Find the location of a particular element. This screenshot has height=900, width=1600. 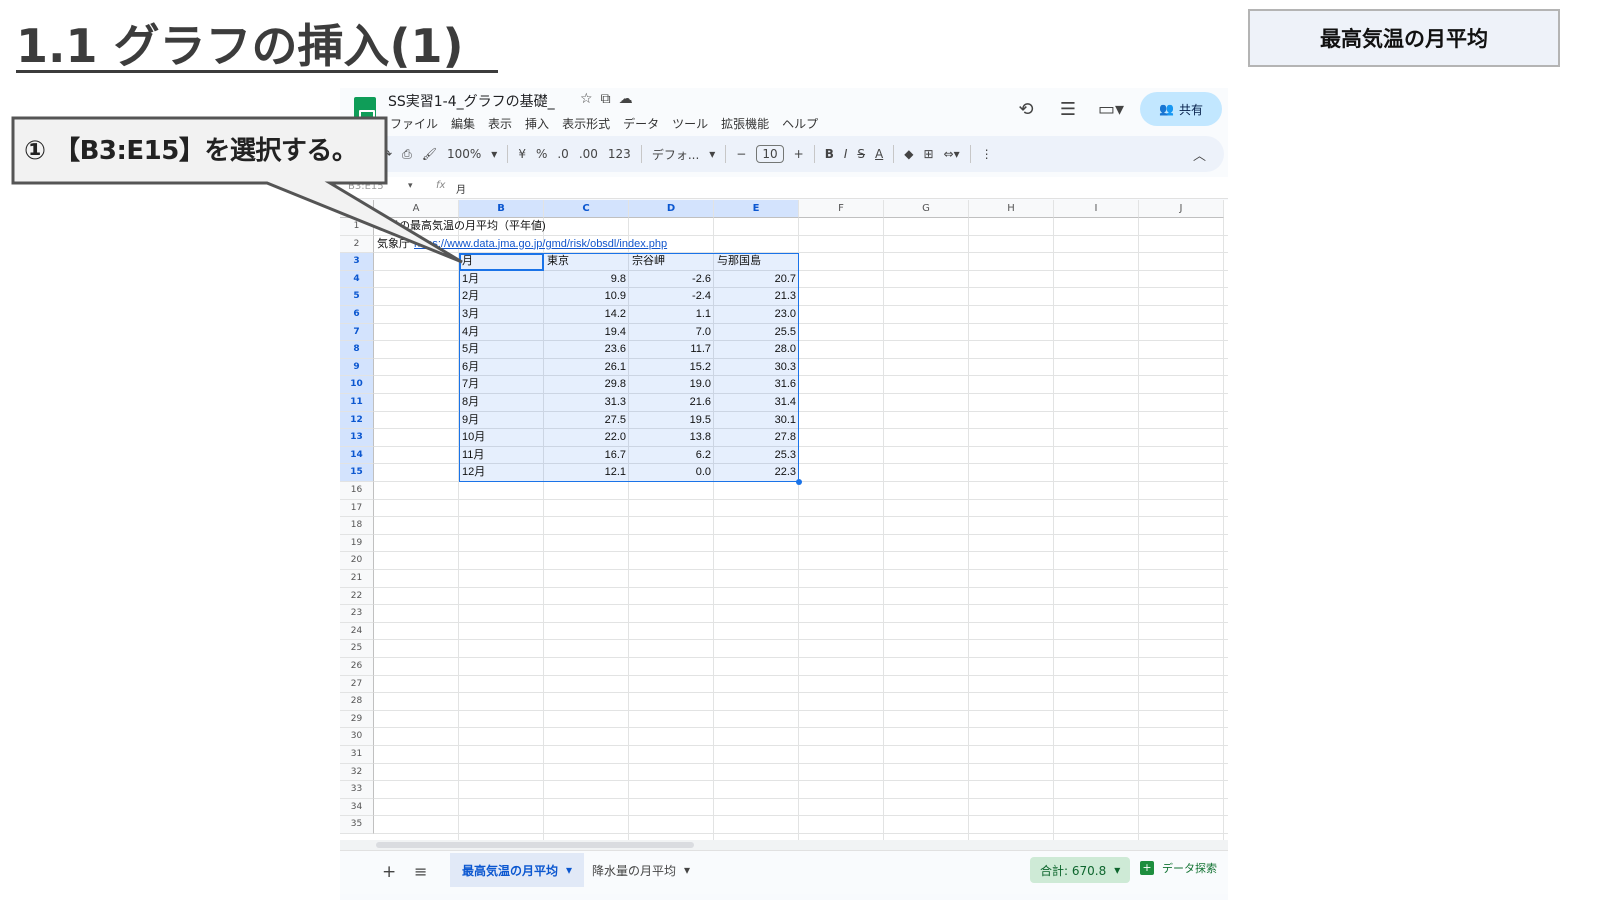

decrease-decimal-button: .0 is located at coordinates (562, 154).